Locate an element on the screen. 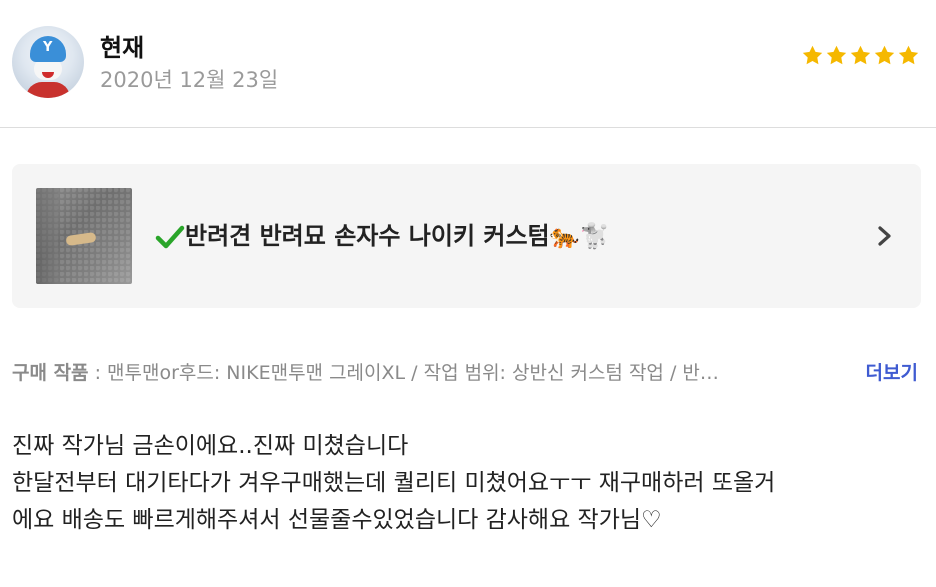 This screenshot has width=936, height=587. reviewer-name: 현재 is located at coordinates (122, 48).